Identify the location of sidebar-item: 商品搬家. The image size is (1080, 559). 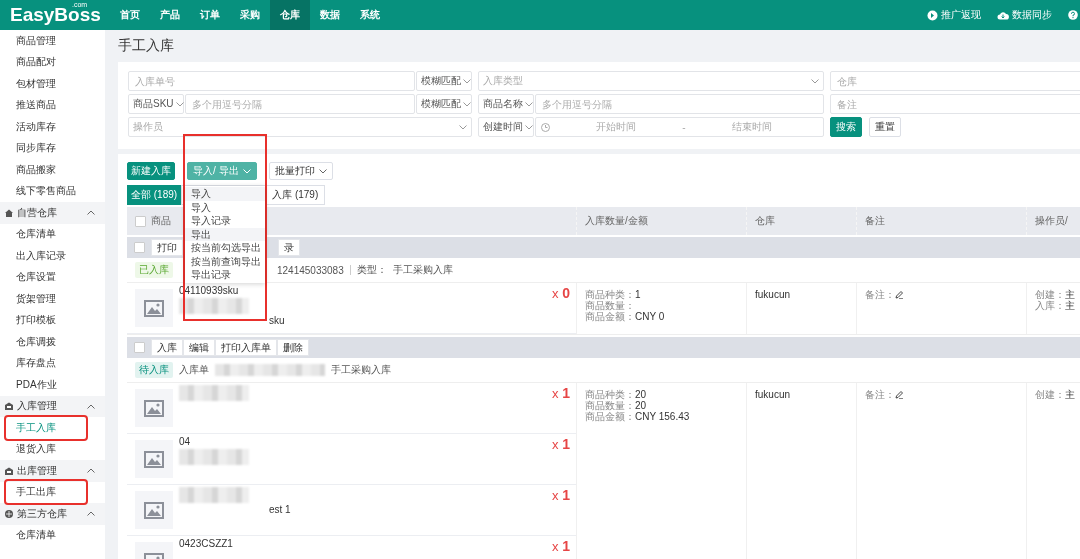
(36, 169).